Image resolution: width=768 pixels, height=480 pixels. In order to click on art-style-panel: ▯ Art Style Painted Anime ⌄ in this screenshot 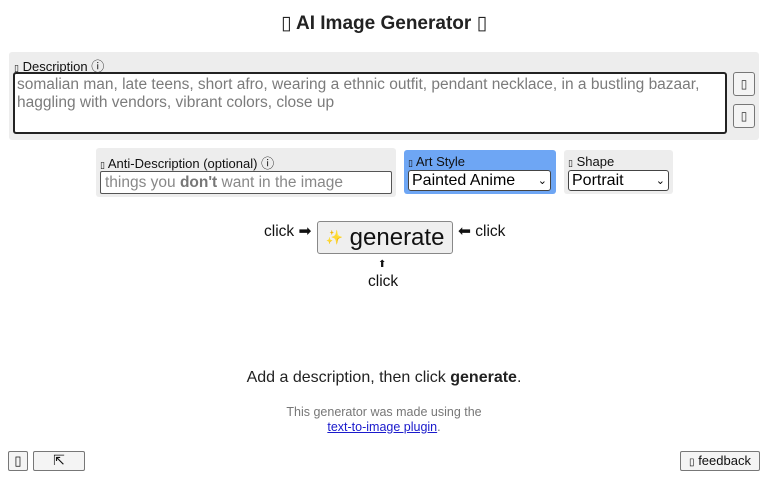, I will do `click(480, 172)`.